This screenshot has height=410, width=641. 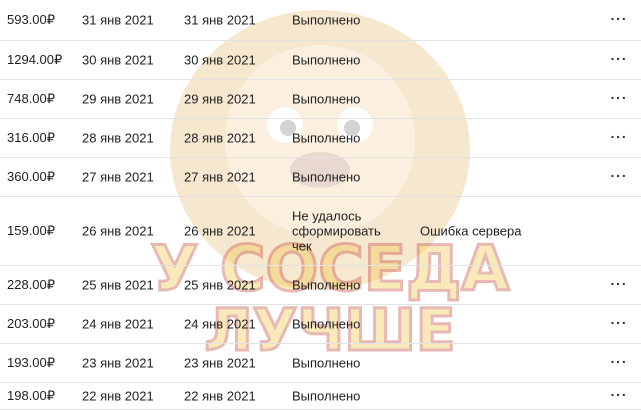 I want to click on amount-cell: 203.00₽, so click(x=31, y=323).